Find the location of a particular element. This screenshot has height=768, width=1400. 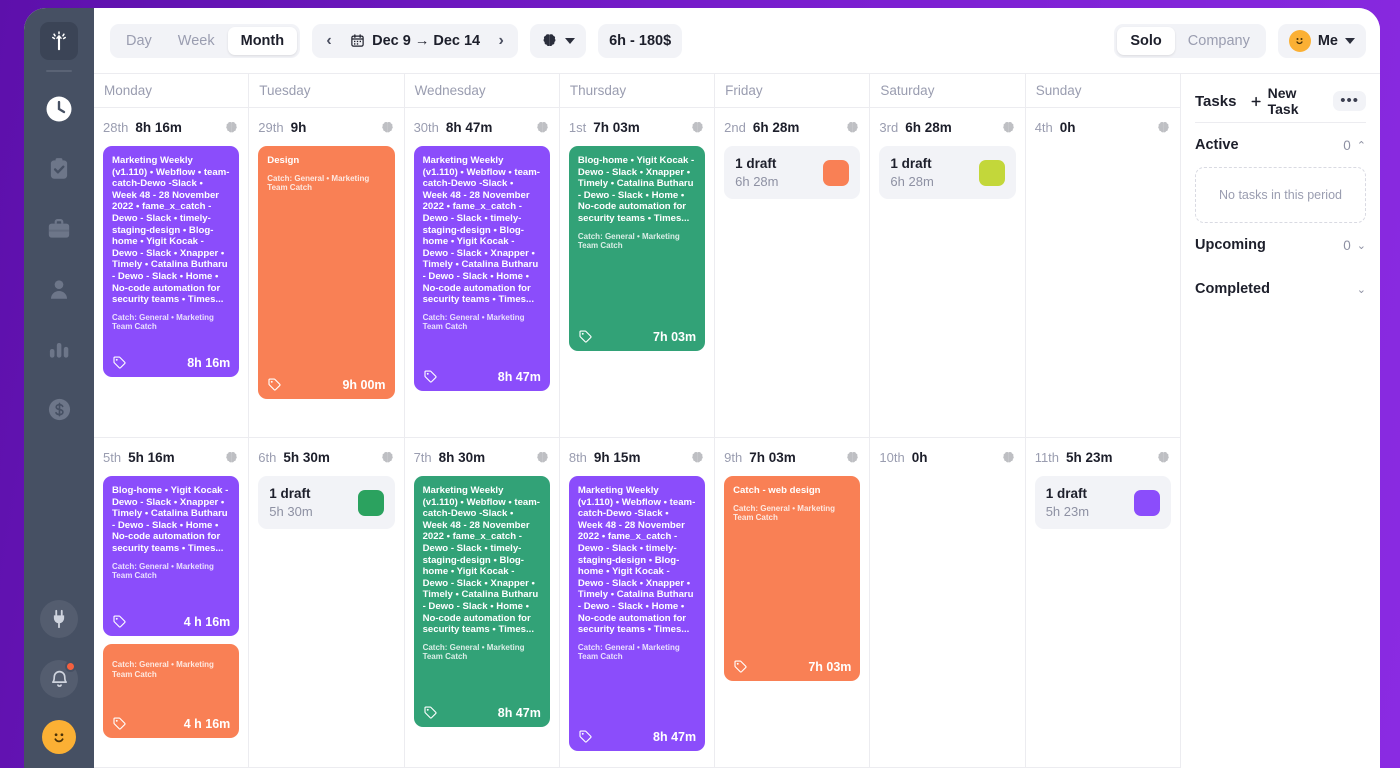

sidebar-item-tasks is located at coordinates (59, 169).